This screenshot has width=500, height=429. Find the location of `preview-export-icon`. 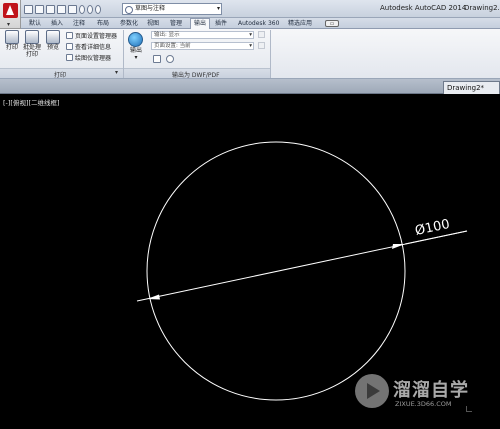

preview-export-icon is located at coordinates (157, 59).